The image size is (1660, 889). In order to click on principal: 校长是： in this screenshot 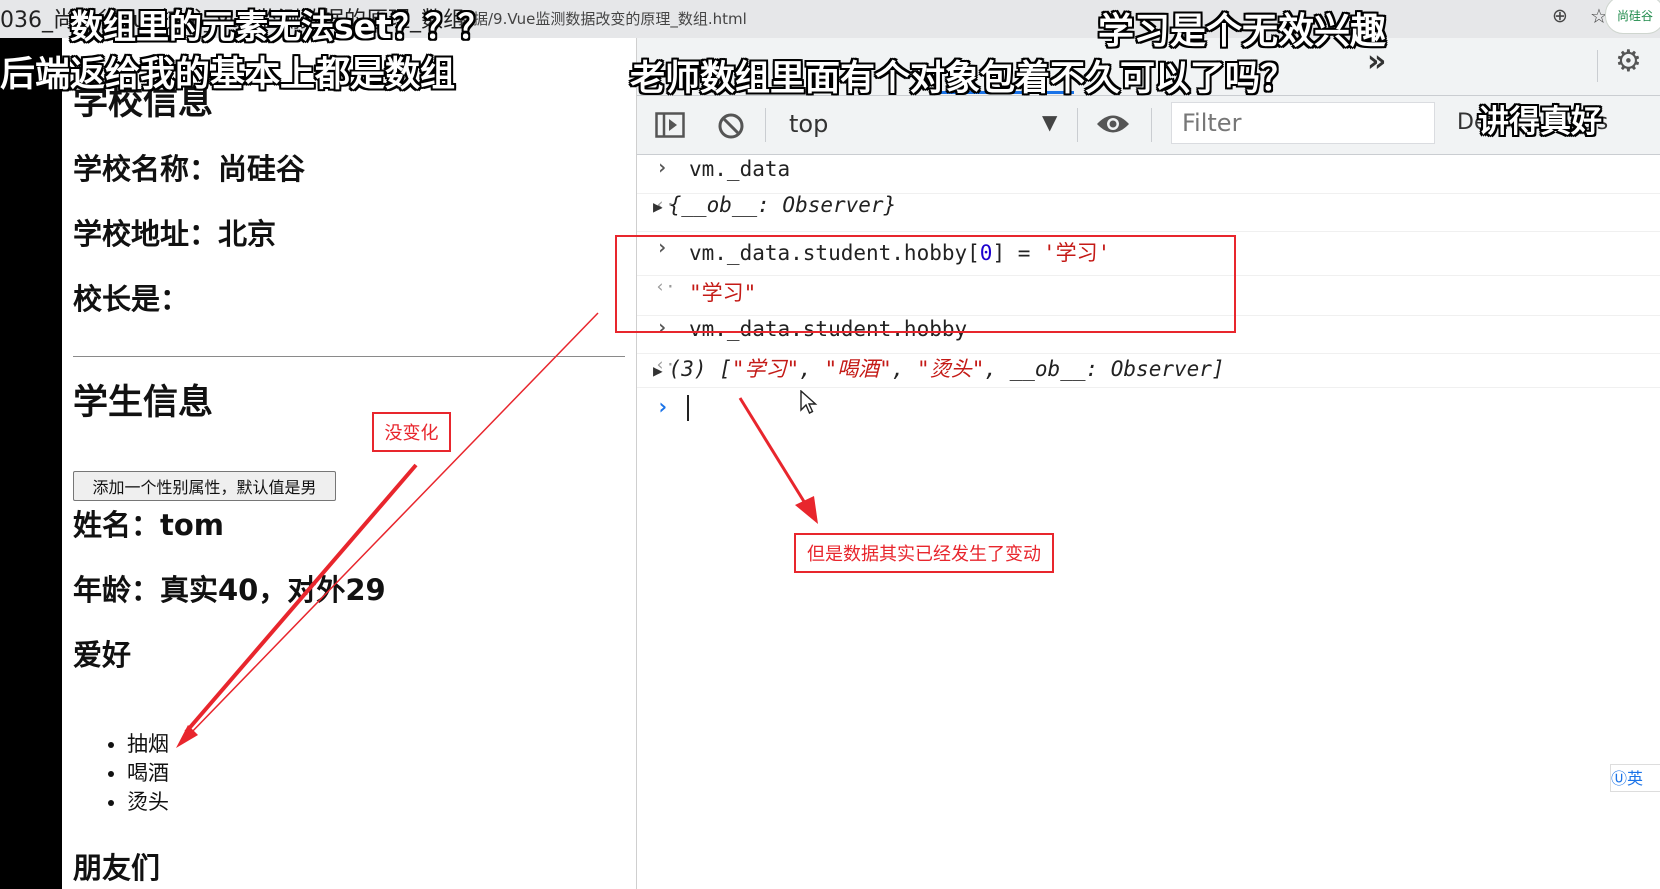, I will do `click(131, 299)`.